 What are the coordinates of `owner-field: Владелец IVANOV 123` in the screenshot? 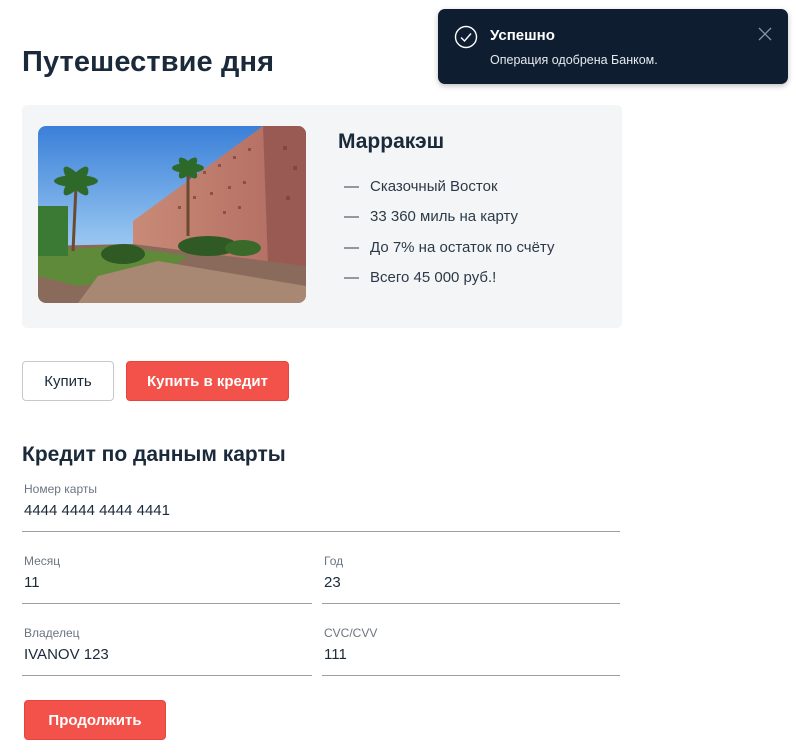 It's located at (167, 651).